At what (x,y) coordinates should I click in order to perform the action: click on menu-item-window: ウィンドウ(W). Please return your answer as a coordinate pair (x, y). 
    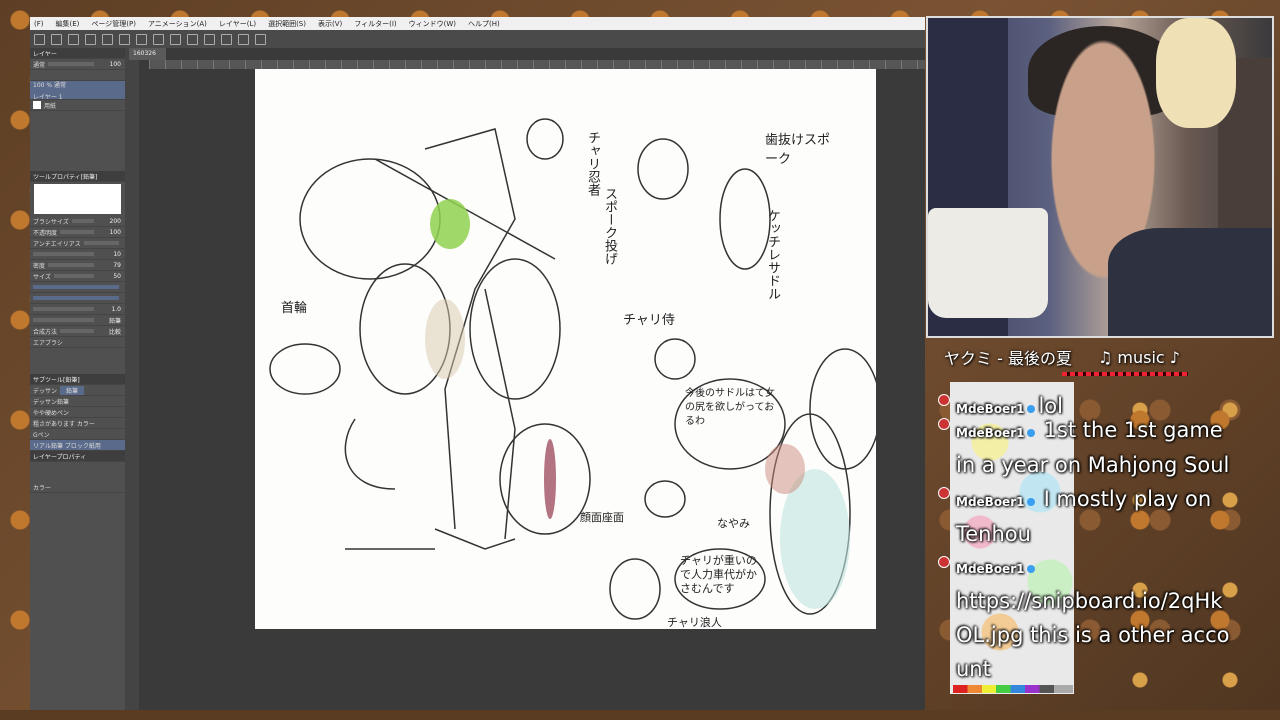
    Looking at the image, I should click on (432, 24).